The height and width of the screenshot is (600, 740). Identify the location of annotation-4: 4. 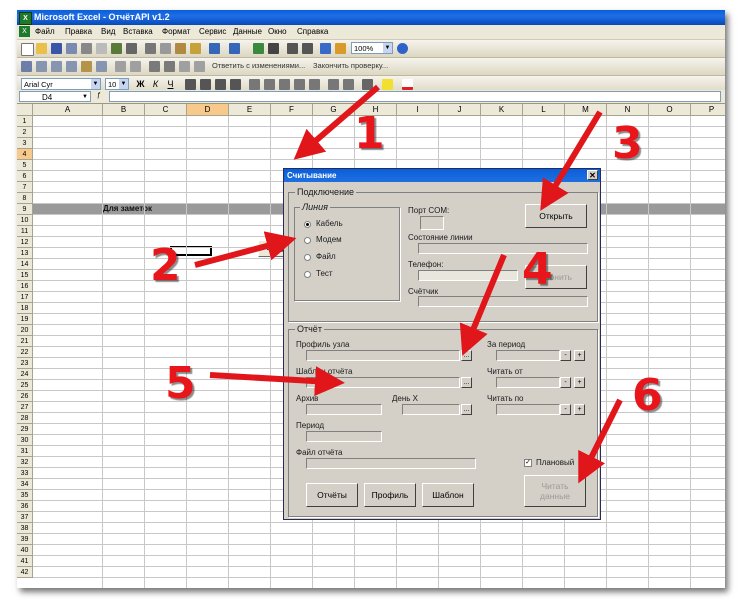
(537, 269).